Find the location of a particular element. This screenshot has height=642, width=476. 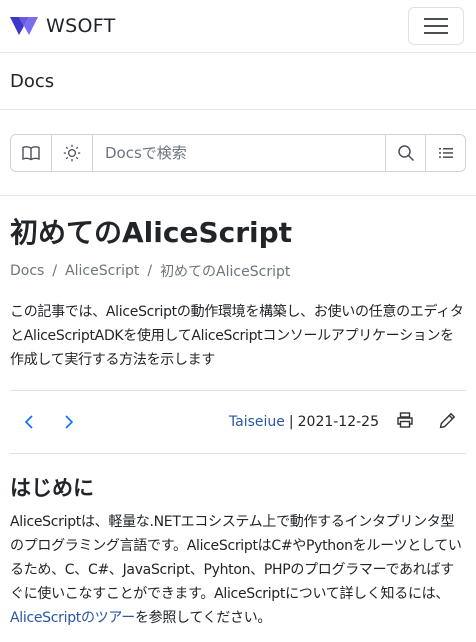

pager is located at coordinates (42, 422).